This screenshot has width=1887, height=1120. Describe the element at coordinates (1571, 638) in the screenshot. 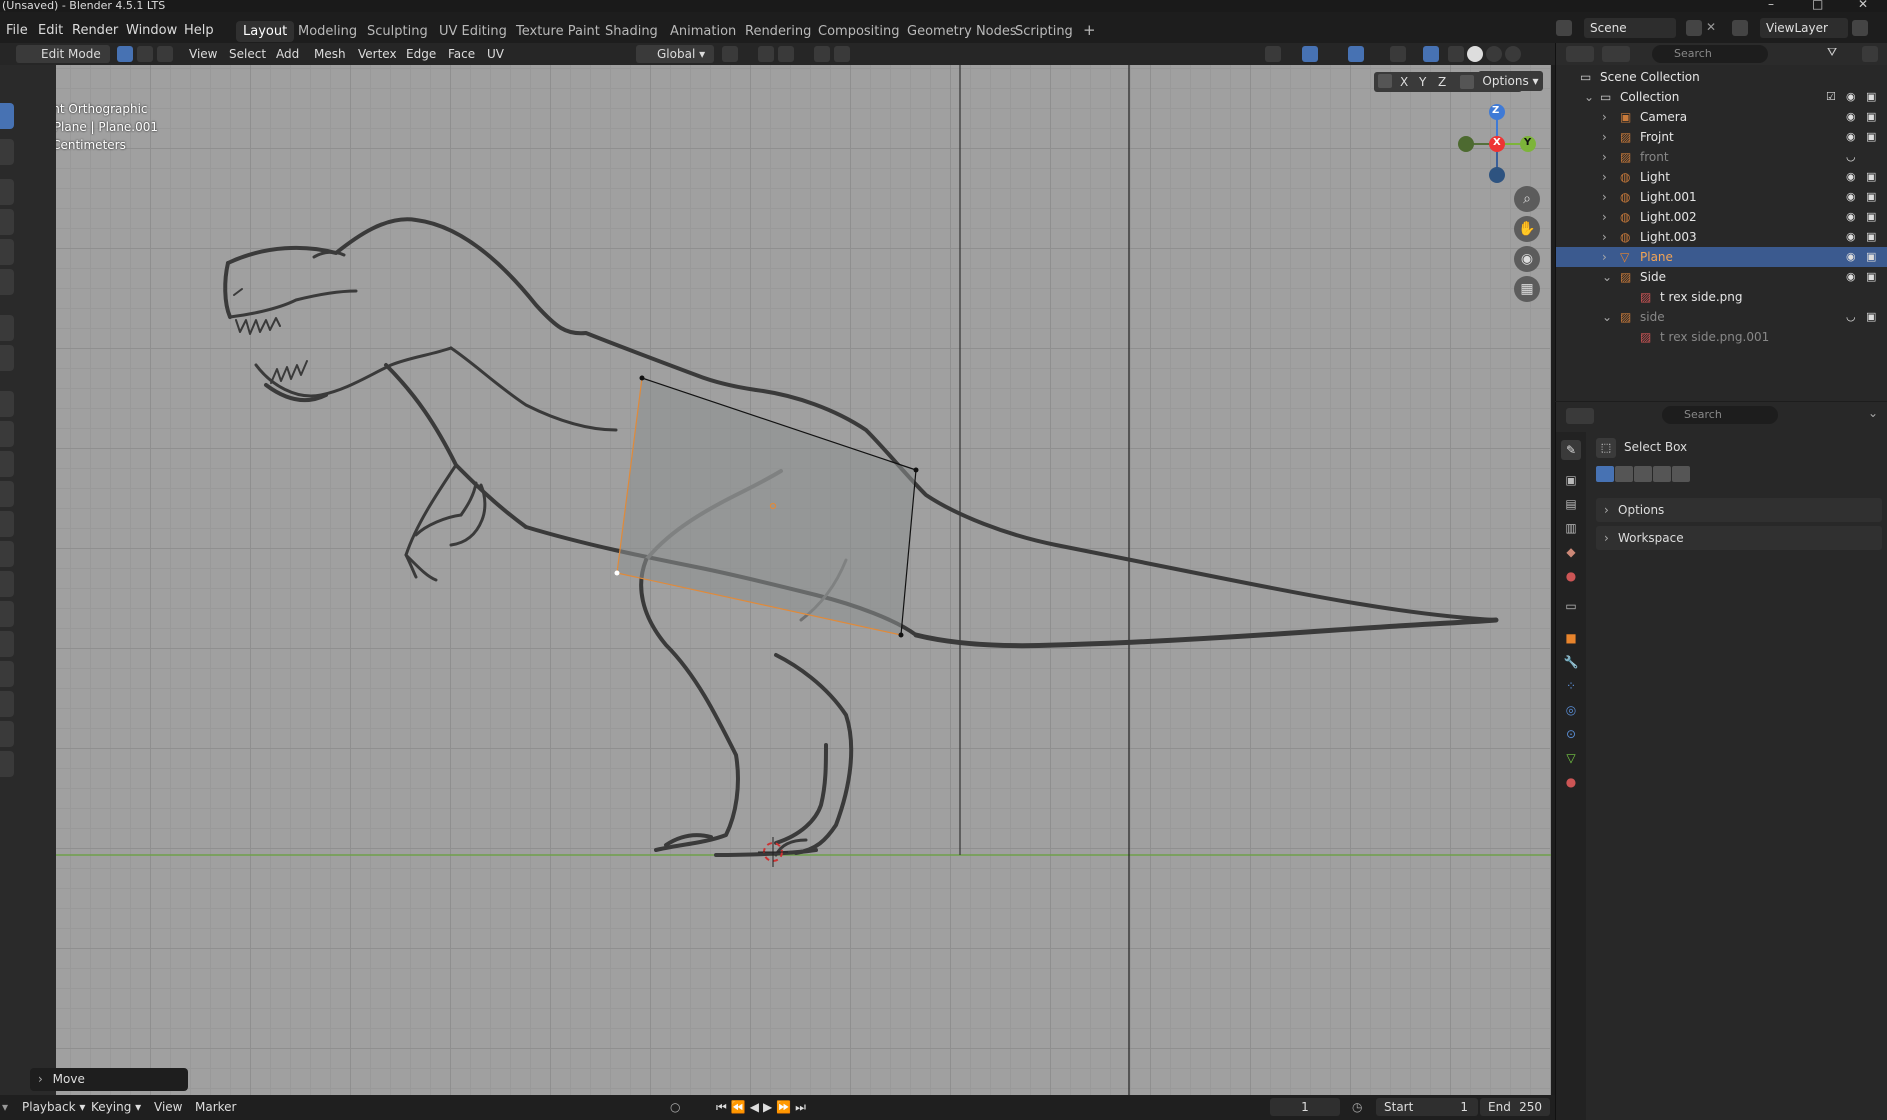

I see `object-tab-icon: ■` at that location.